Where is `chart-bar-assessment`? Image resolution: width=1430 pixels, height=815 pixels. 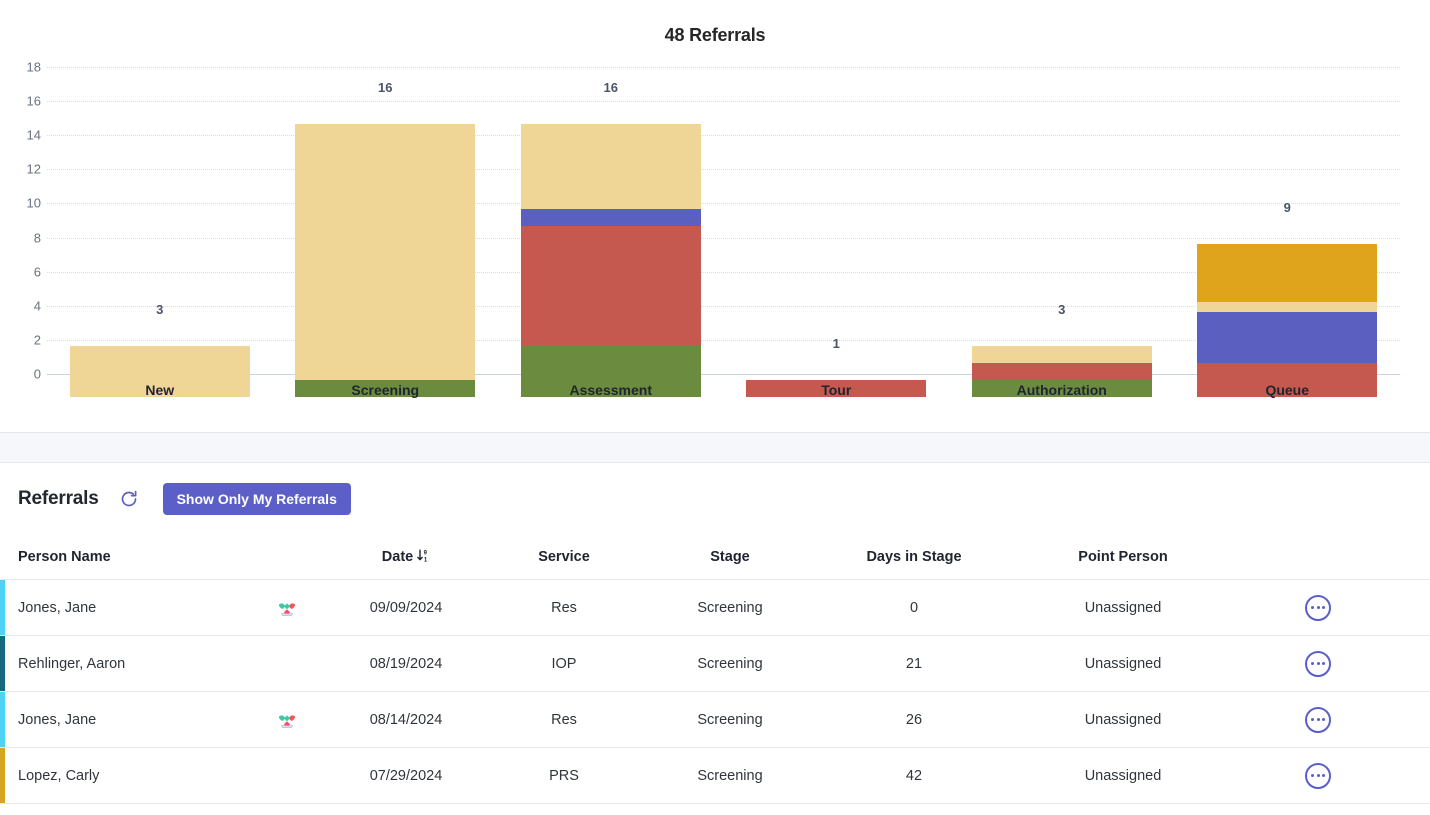 chart-bar-assessment is located at coordinates (610, 260).